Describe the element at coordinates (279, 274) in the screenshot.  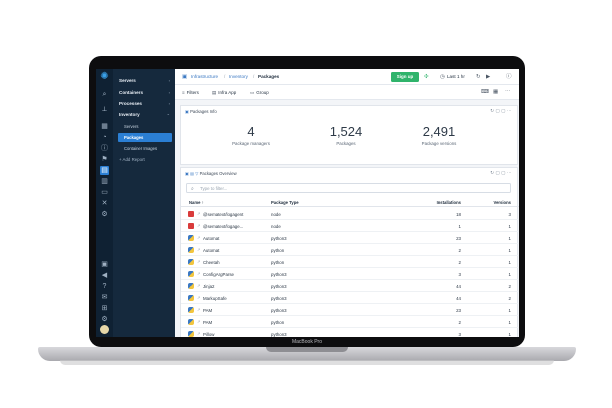
I see `cell-package-type: python3` at that location.